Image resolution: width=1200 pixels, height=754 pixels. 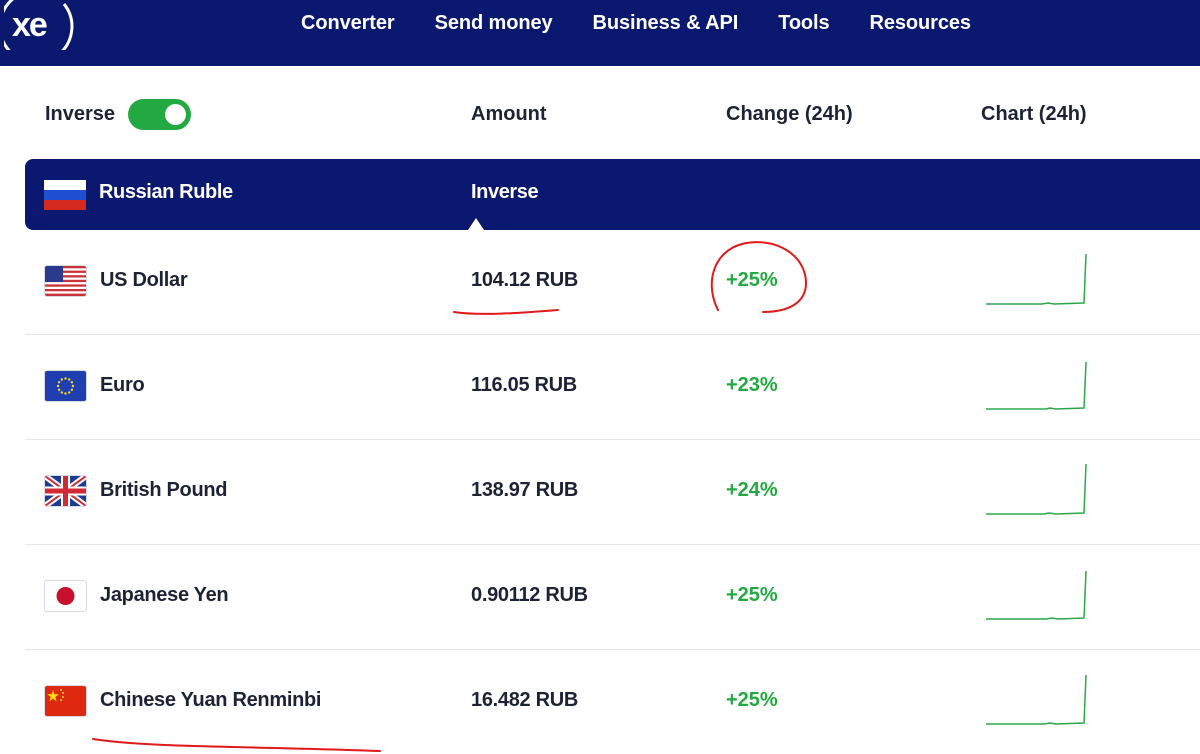 I want to click on base-currency-row: Russian Ruble Inverse, so click(x=612, y=194).